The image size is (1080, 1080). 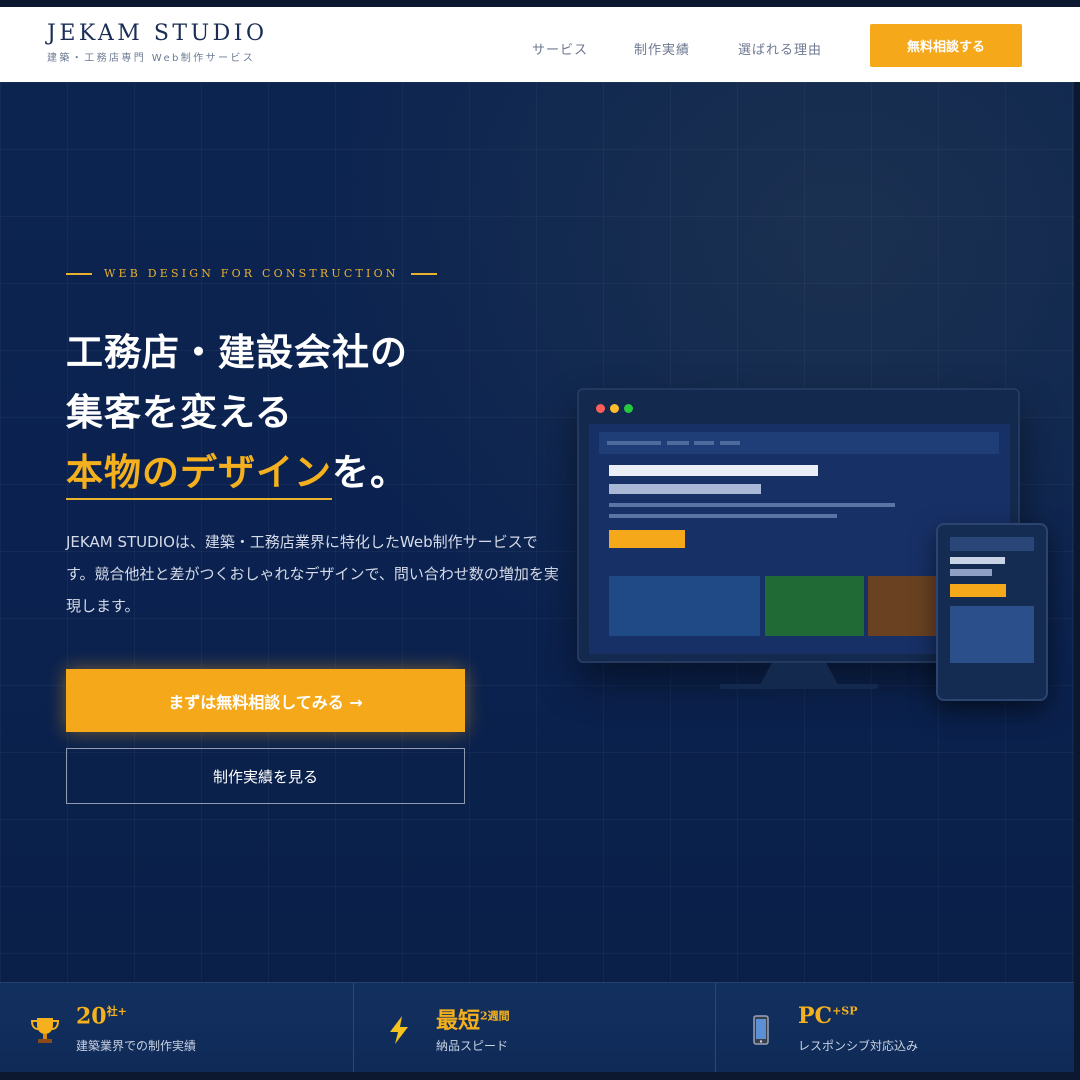 I want to click on hero-headline: 工務店・建設会社の 集客を変える 本物のデザインを。, so click(x=237, y=412).